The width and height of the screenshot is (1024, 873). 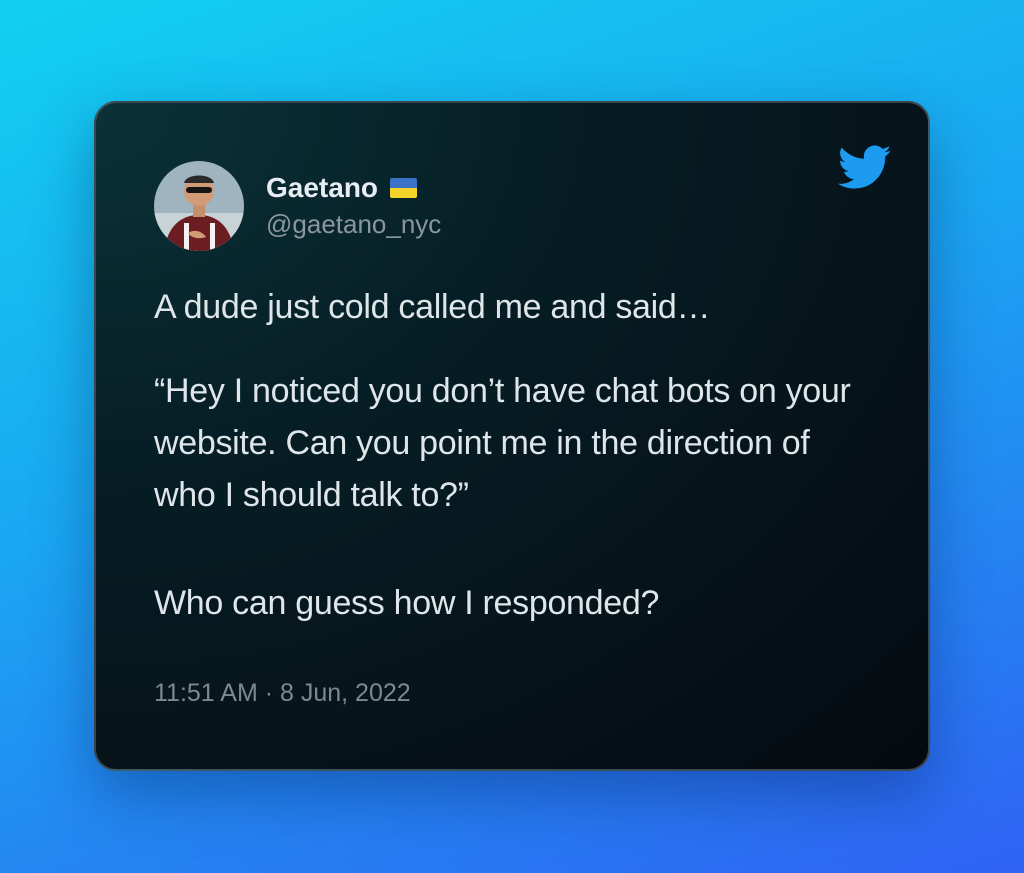 I want to click on tweet-timestamp: 11:51 AM · 8 Jun, 2022, so click(x=282, y=693).